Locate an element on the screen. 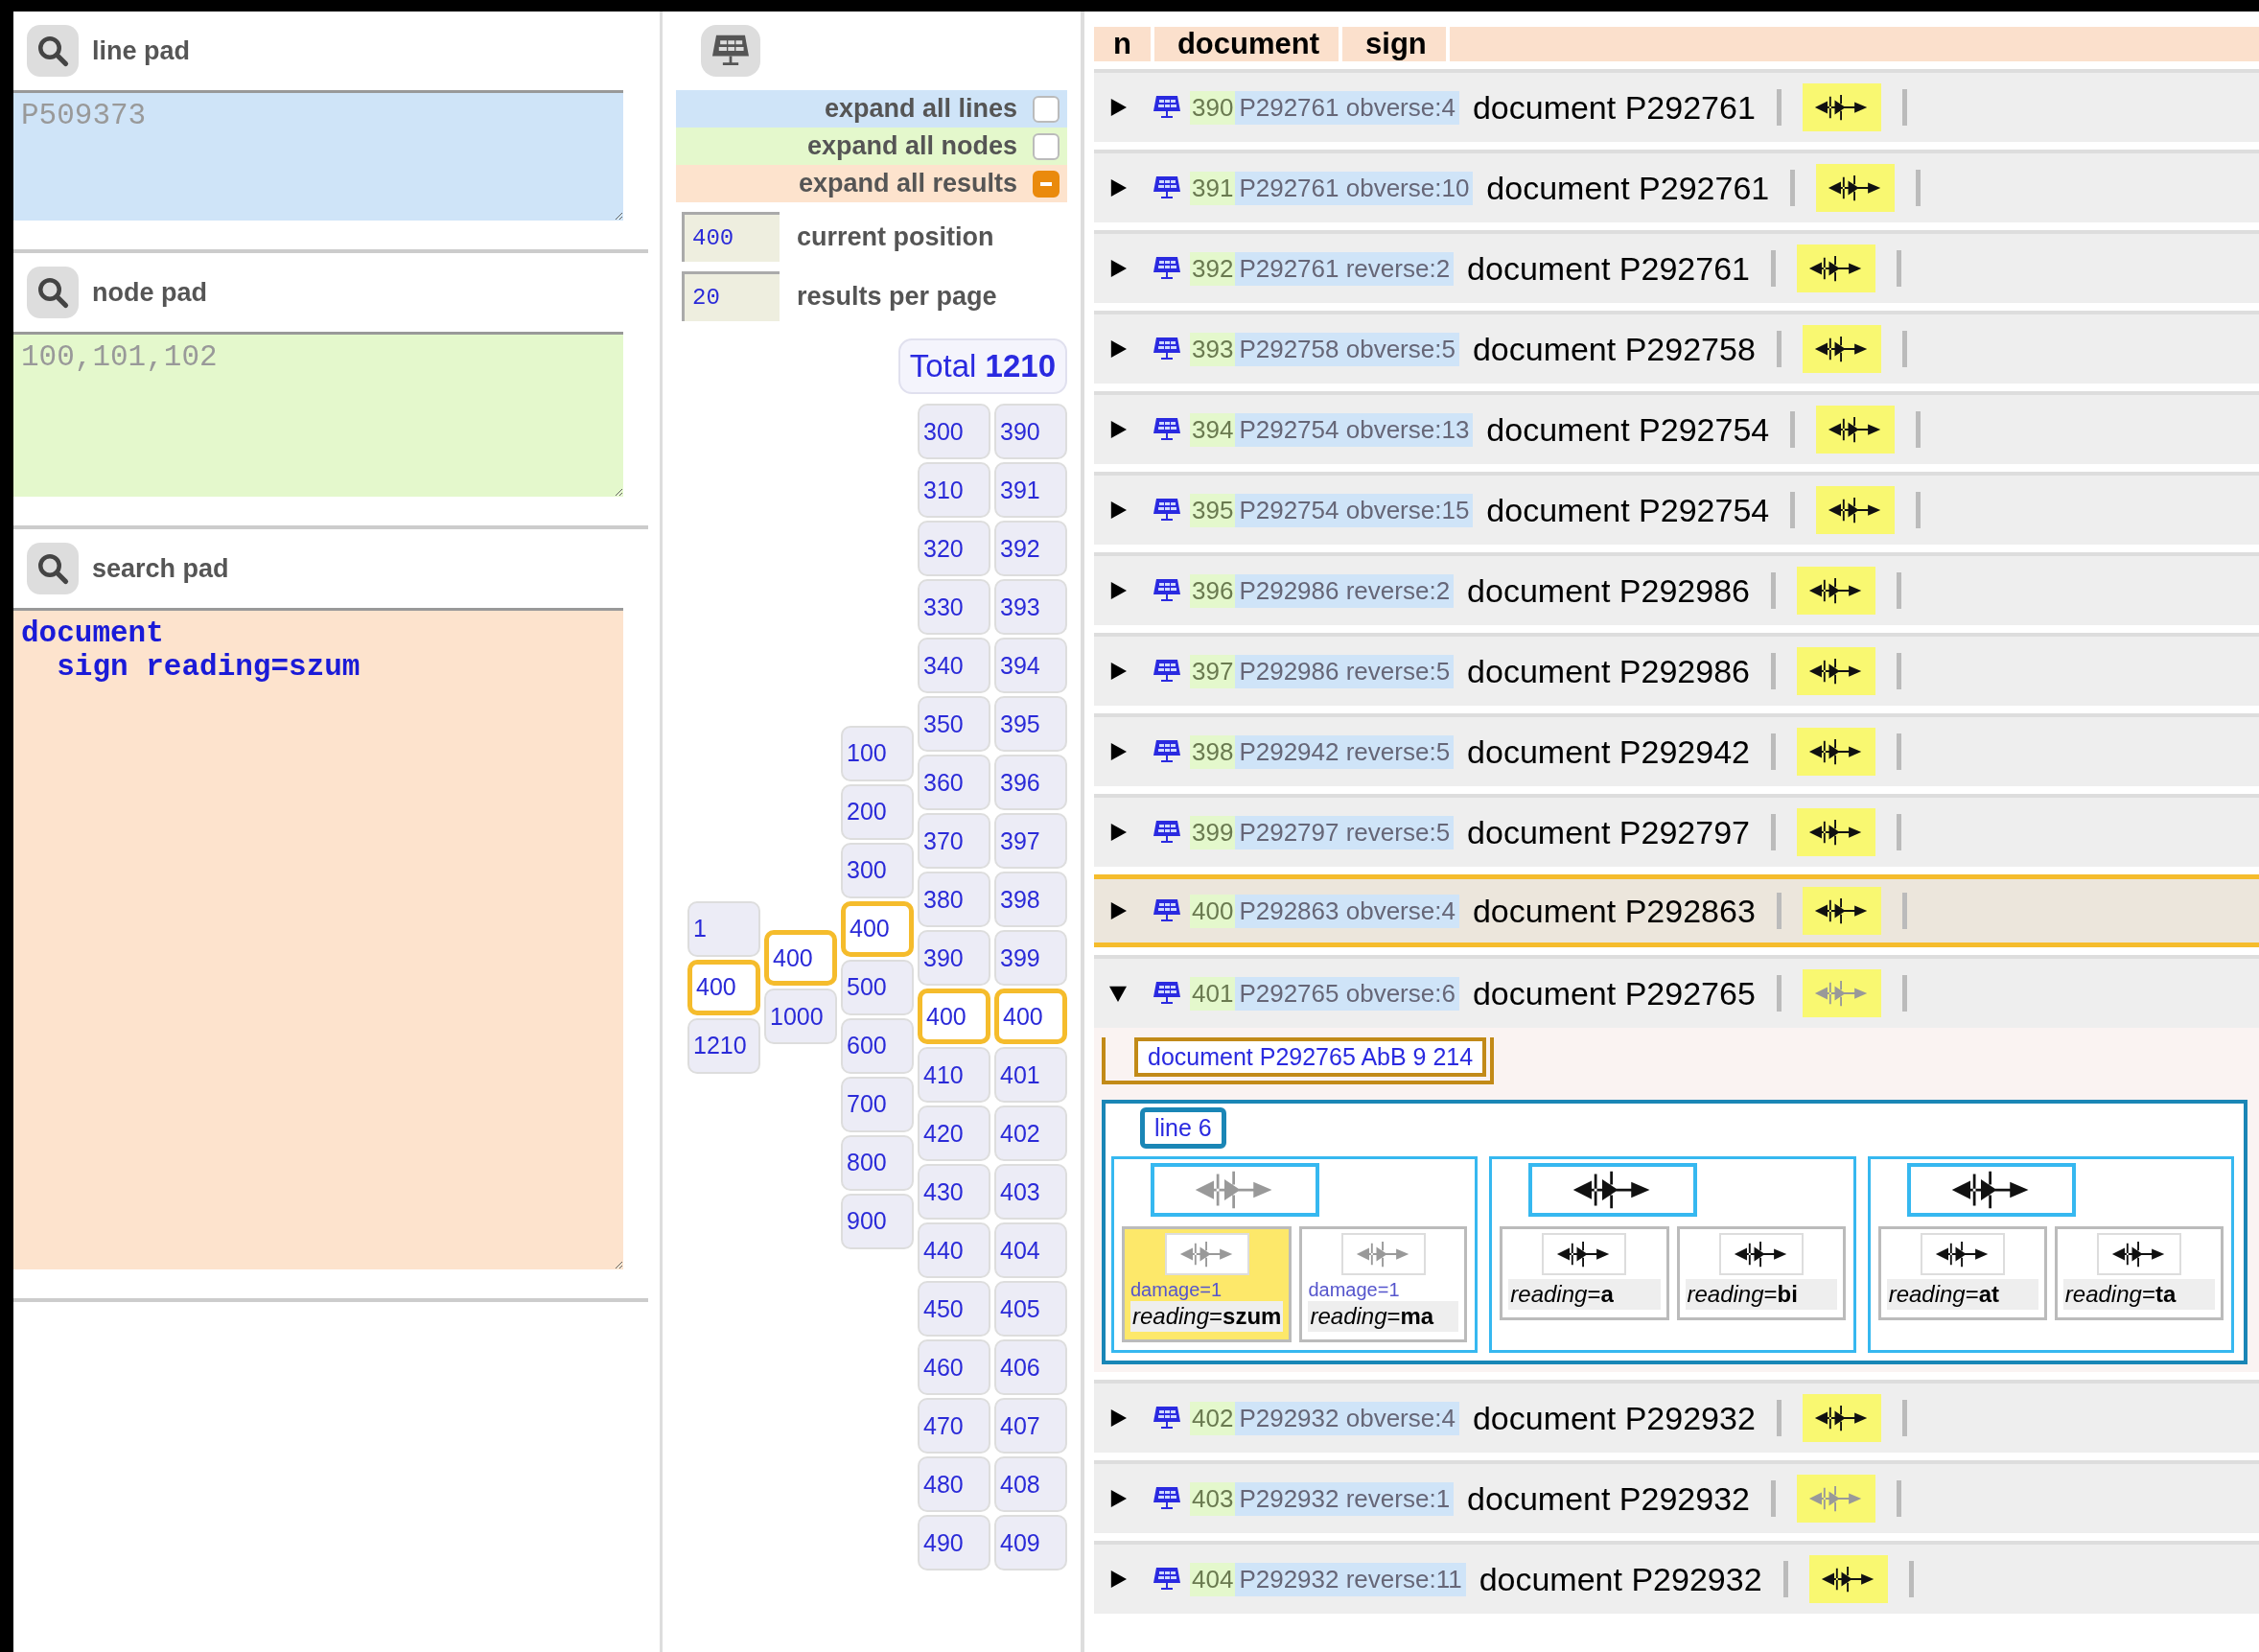 This screenshot has width=2259, height=1652. page-button: 401 is located at coordinates (1030, 1075).